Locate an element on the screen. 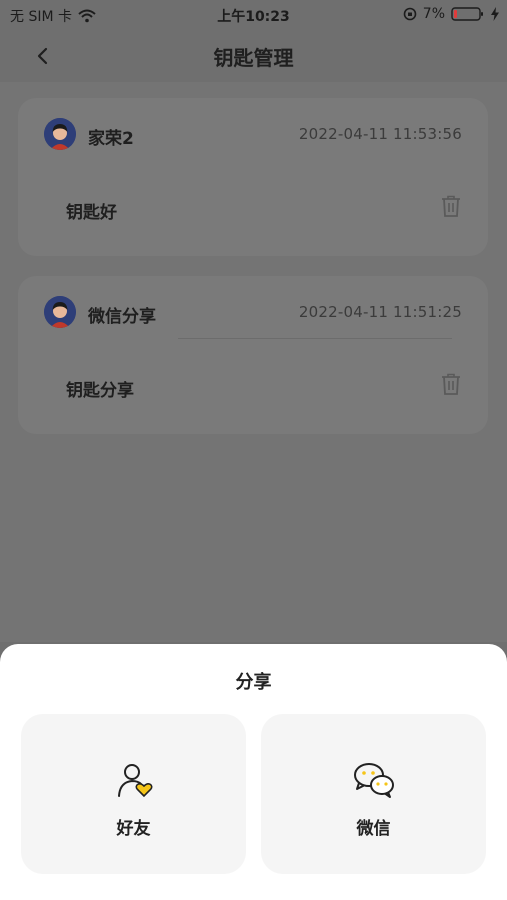 The width and height of the screenshot is (507, 900). charging-icon is located at coordinates (495, 14).